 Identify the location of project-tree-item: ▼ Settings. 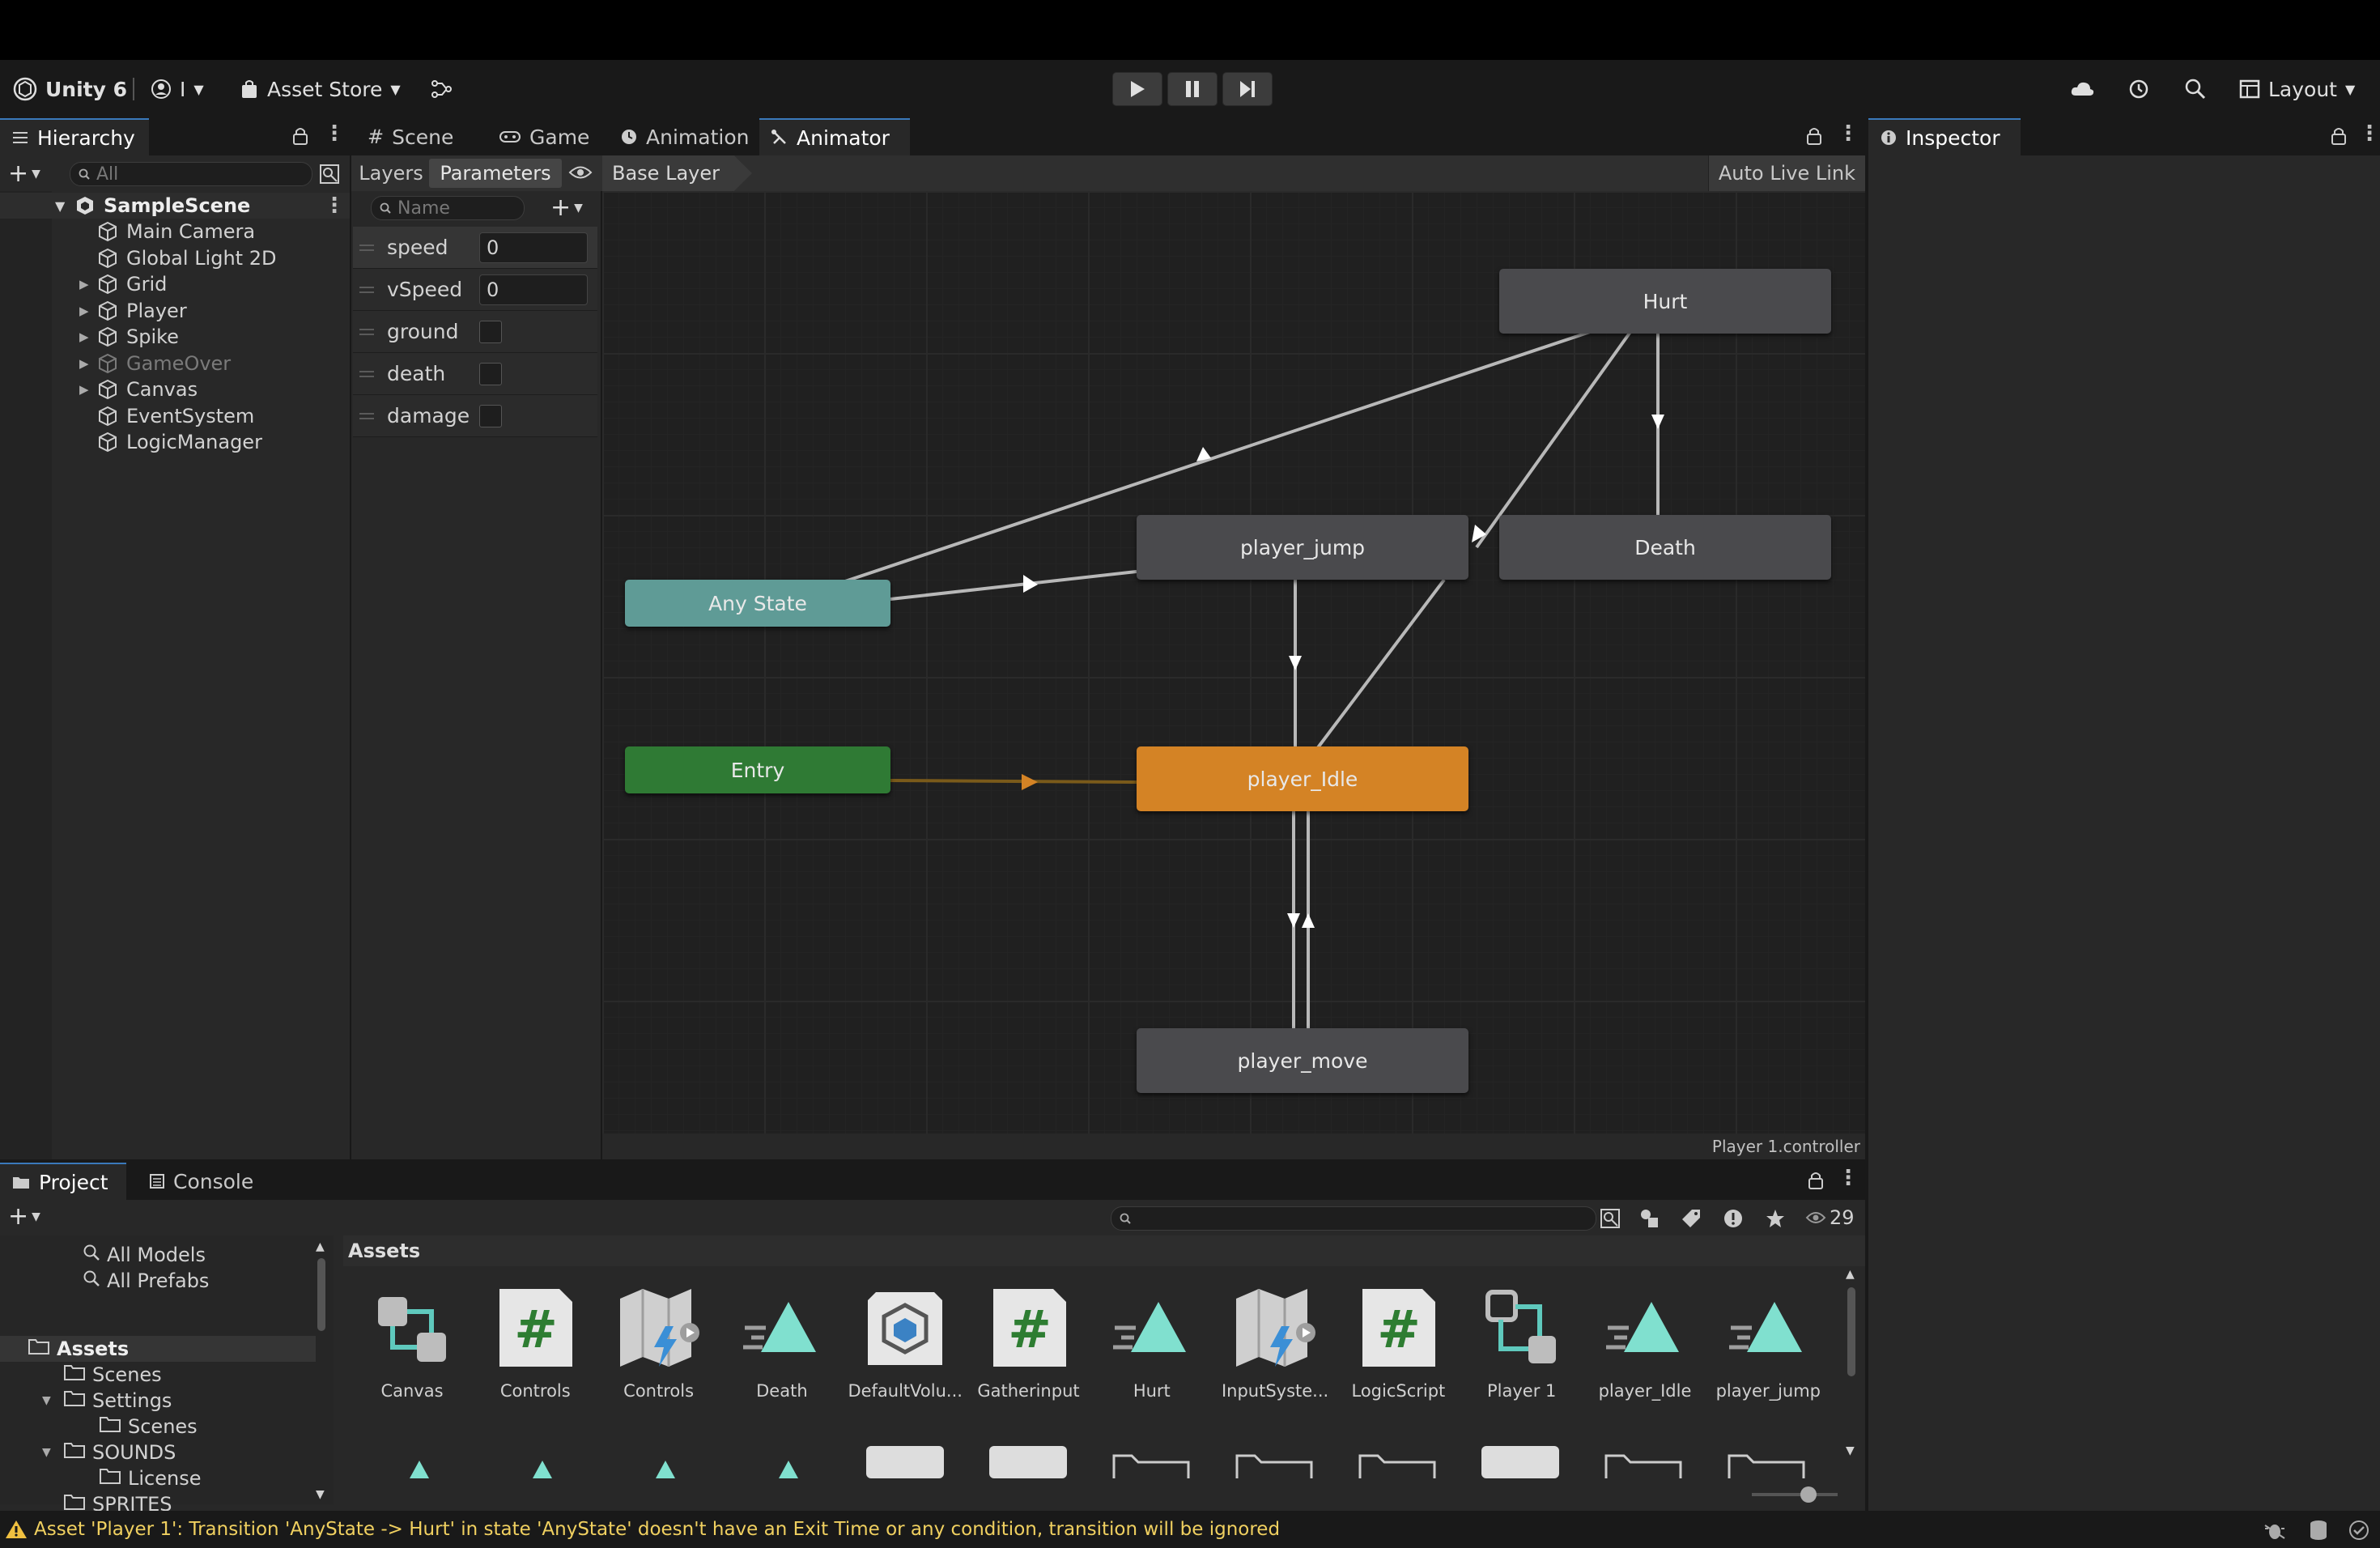
(107, 1401).